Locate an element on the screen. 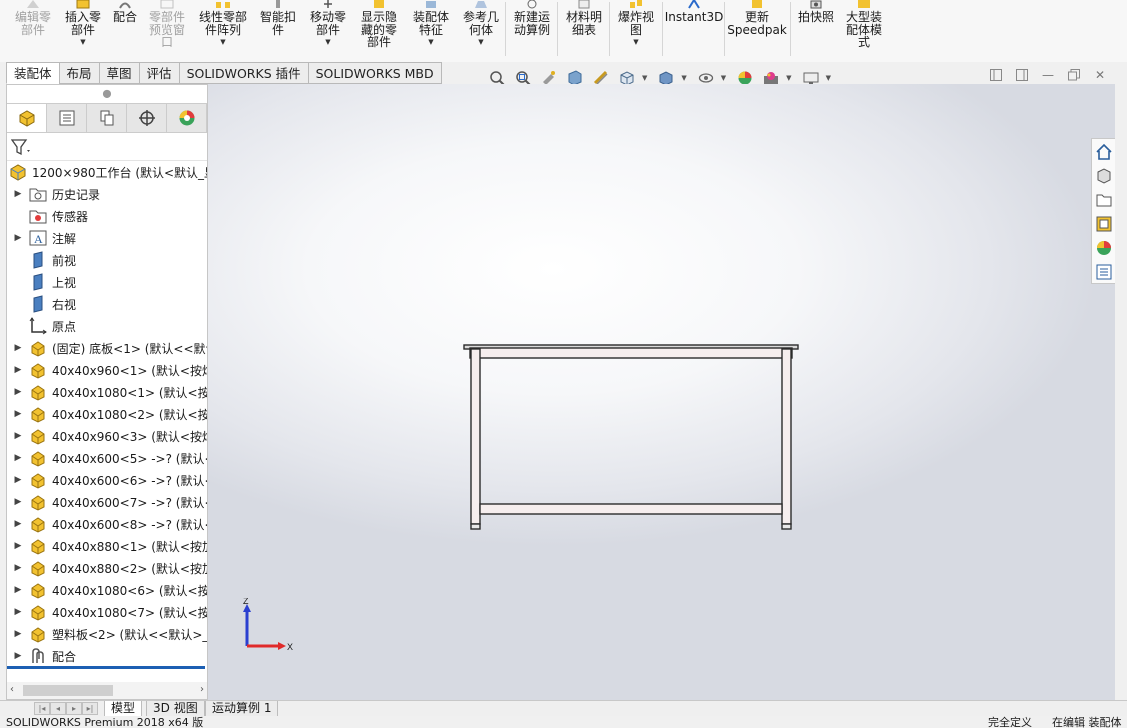 Image resolution: width=1127 pixels, height=728 pixels. scroll-thumb is located at coordinates (68, 690).